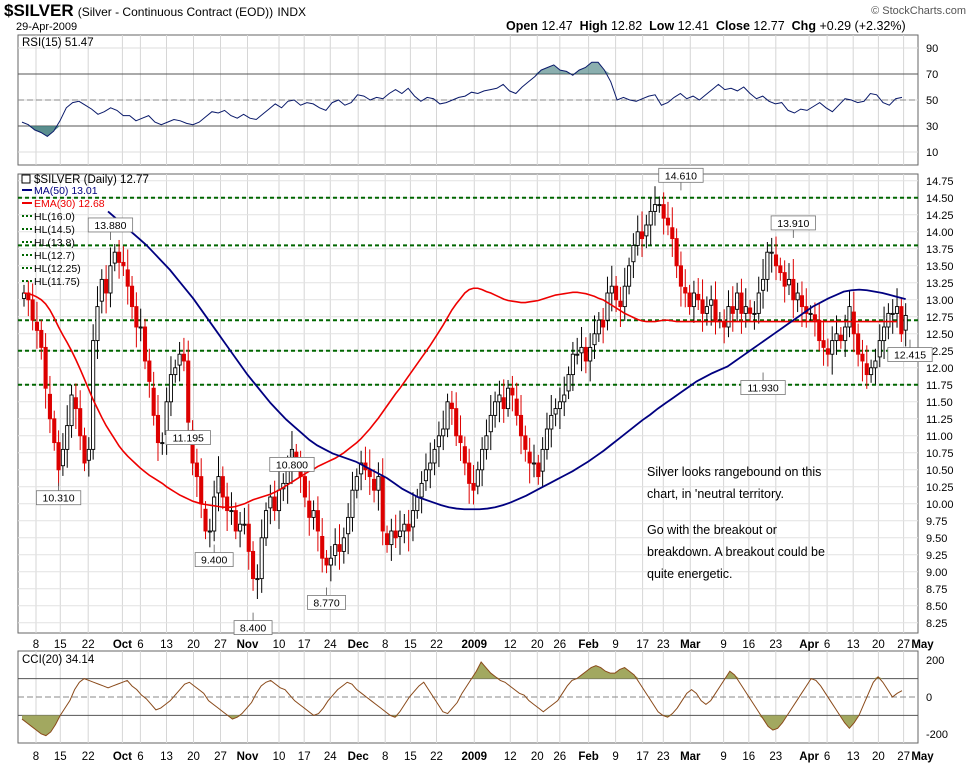  Describe the element at coordinates (827, 757) in the screenshot. I see `x-tick-label-bottom: 6` at that location.